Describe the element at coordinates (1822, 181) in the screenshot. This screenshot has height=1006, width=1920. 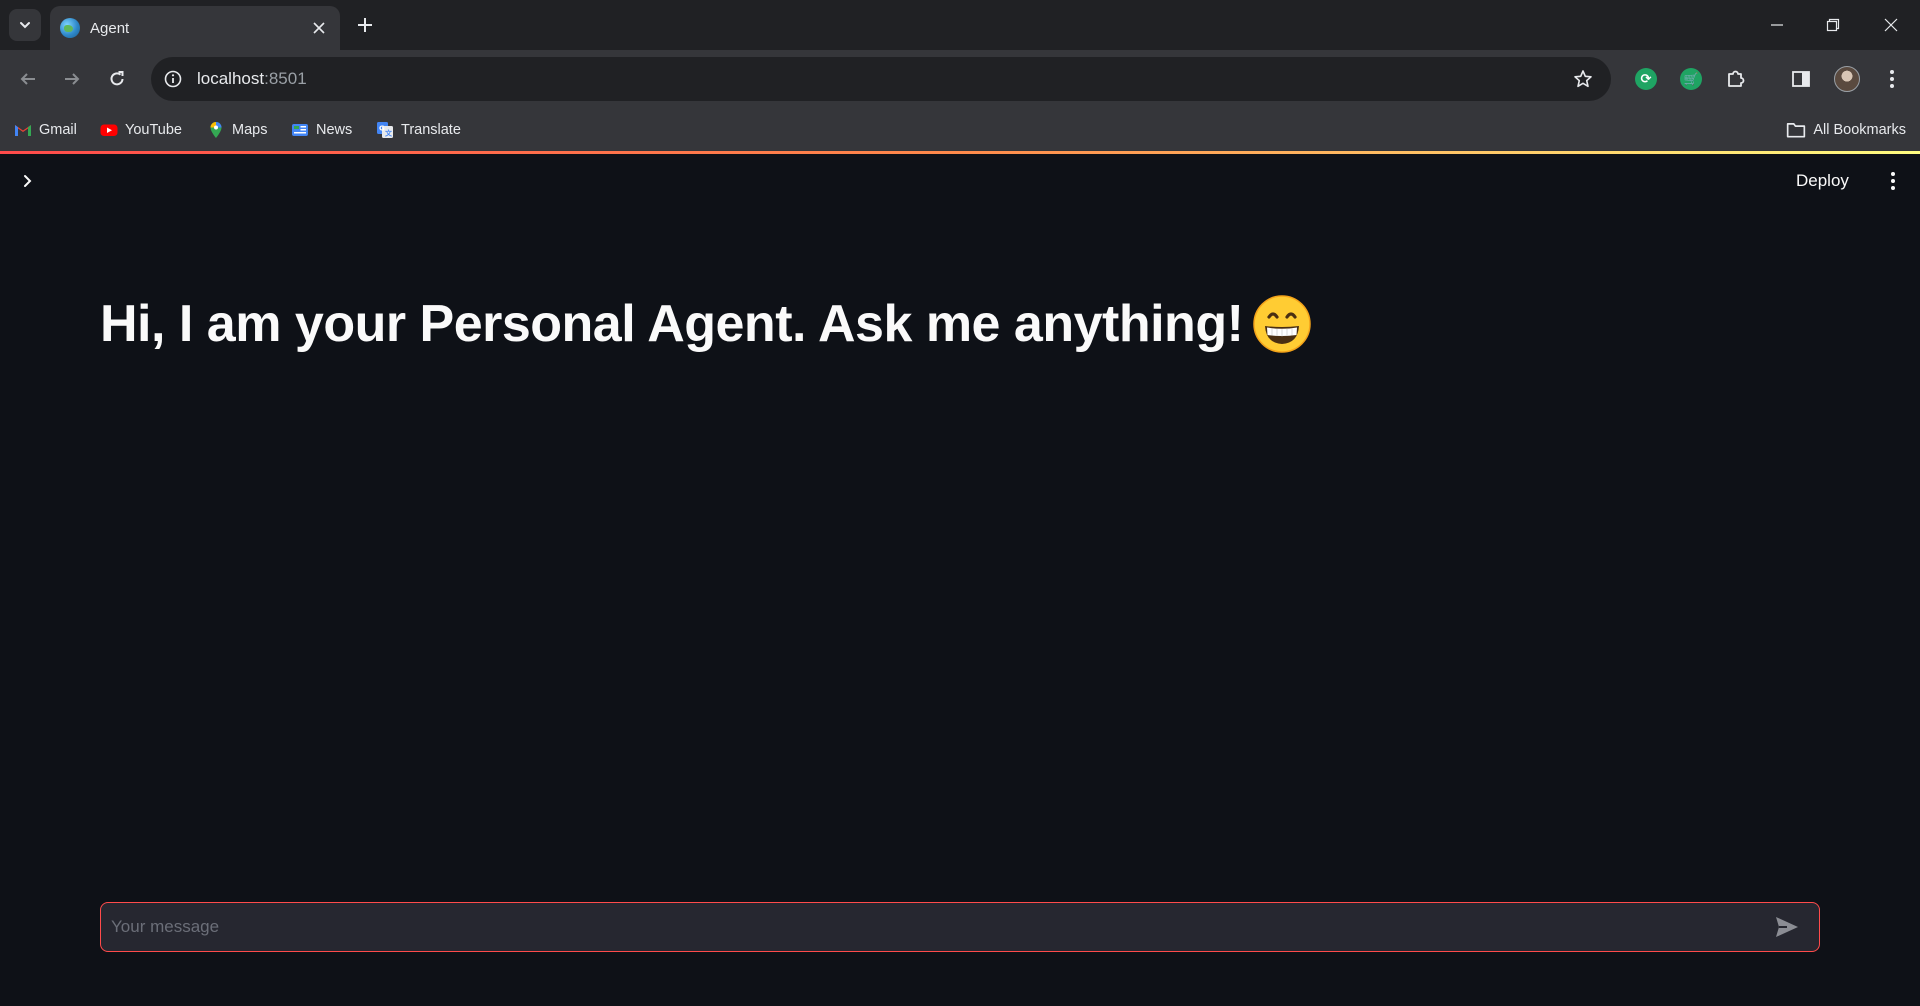
I see `deploy-button: Deploy` at that location.